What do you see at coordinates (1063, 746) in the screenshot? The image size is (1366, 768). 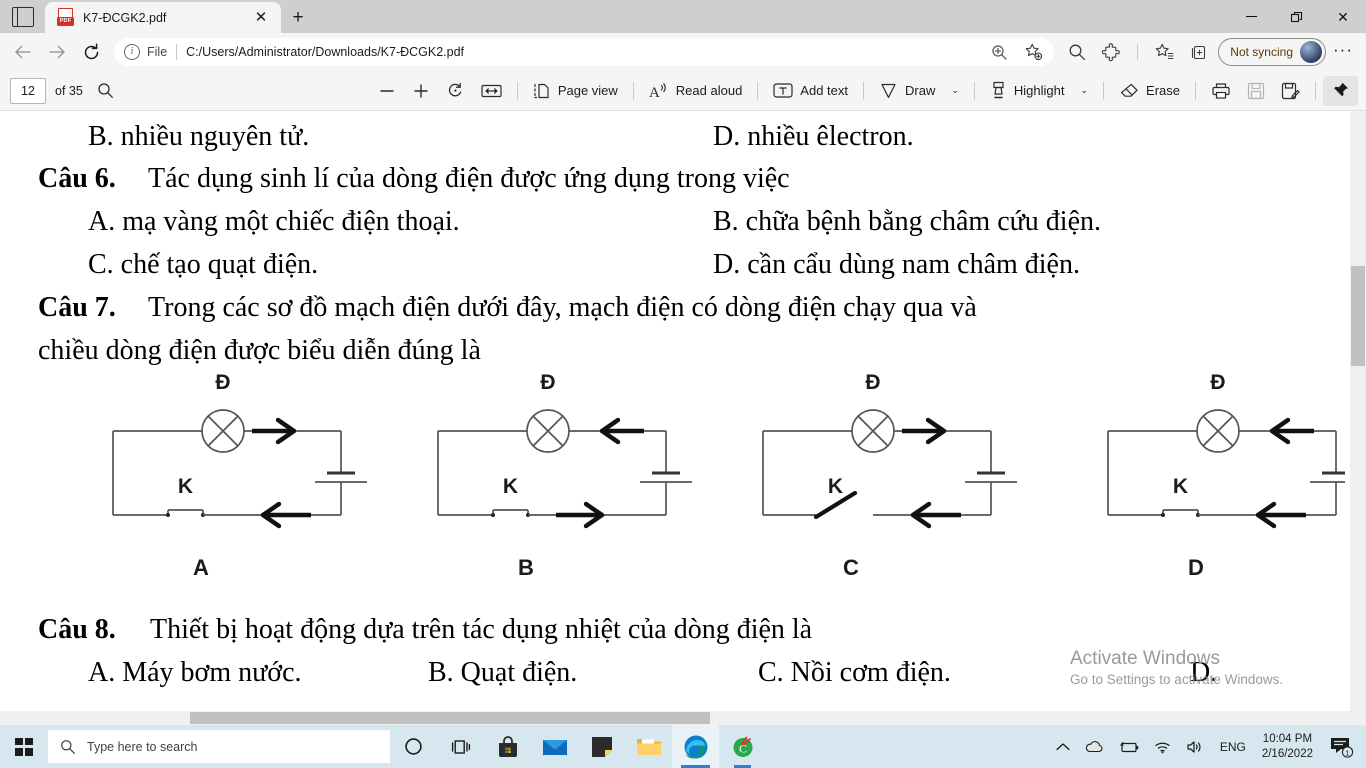 I see `show-hidden-icons-button` at bounding box center [1063, 746].